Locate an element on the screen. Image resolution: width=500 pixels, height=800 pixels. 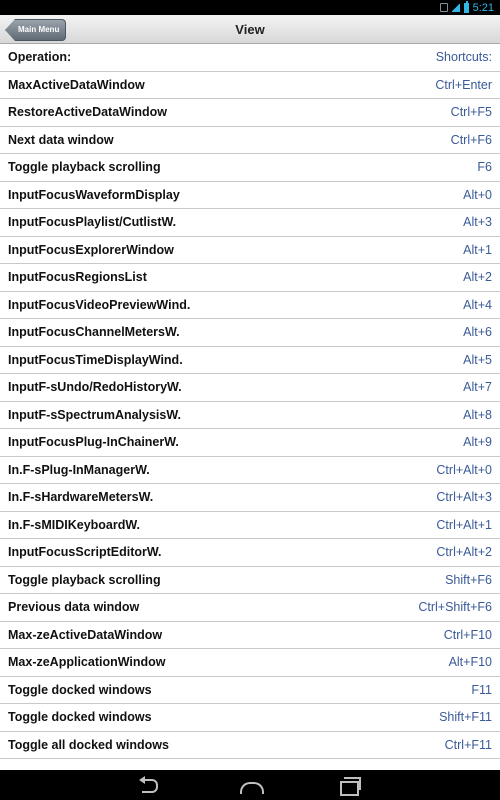
shortcuts-header: Shortcuts: is located at coordinates (463, 57).